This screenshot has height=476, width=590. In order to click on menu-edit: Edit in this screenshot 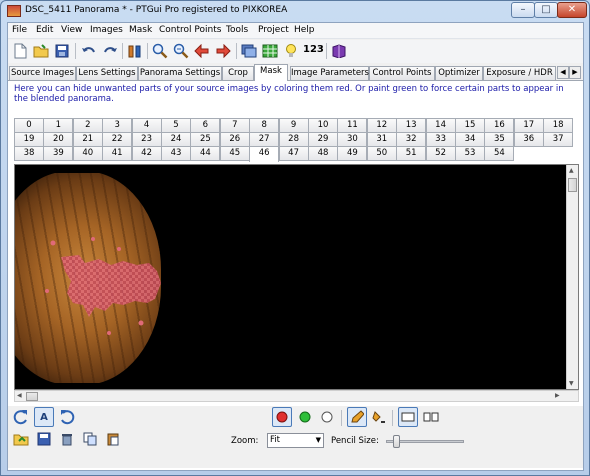, I will do `click(44, 30)`.